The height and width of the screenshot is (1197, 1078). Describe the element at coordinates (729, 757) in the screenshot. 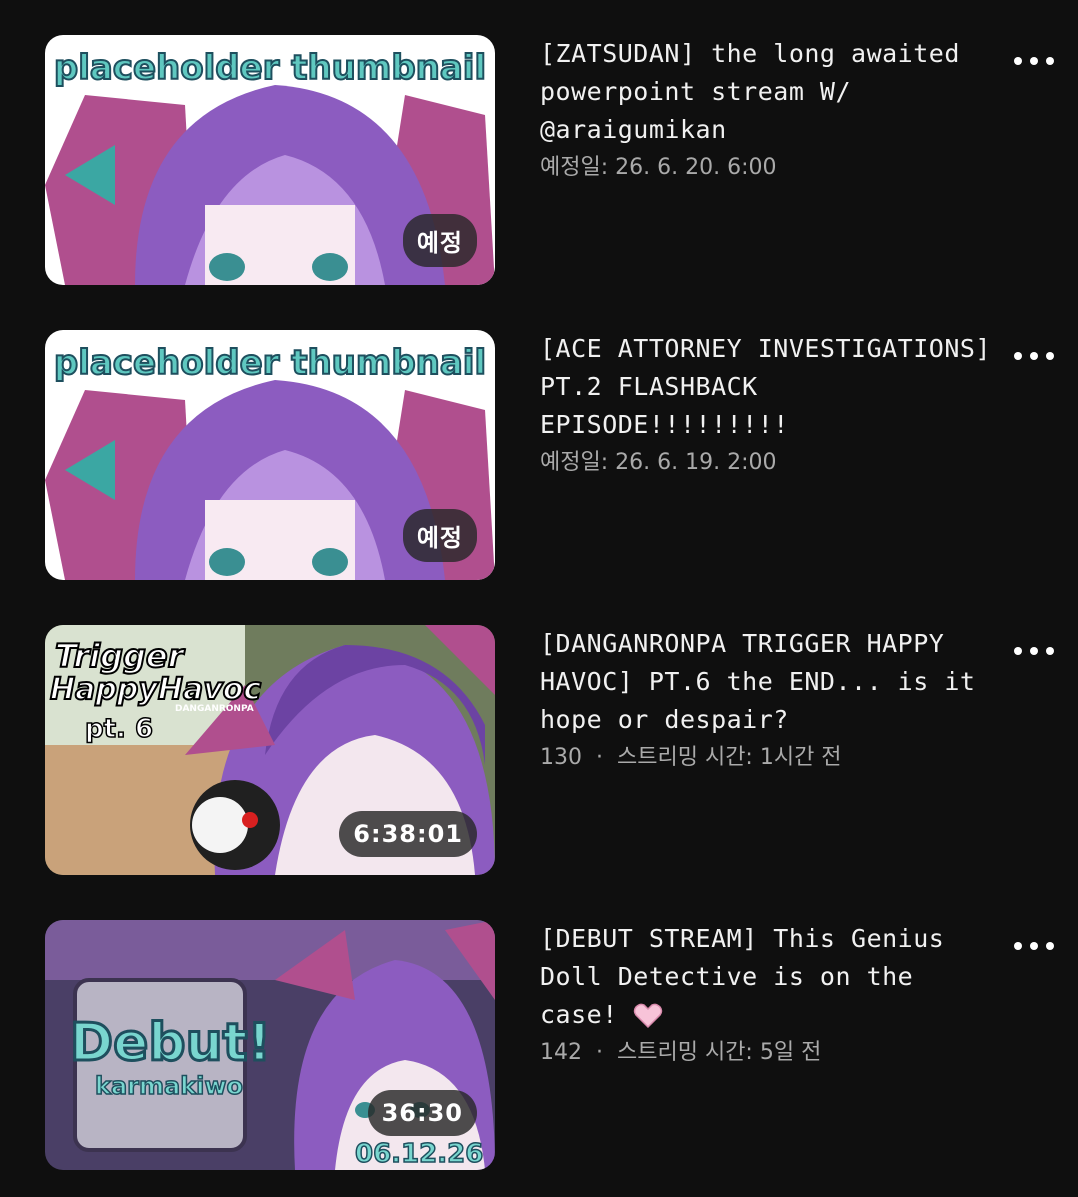

I see `streamed-time: 스트리밍 시간: 1시간 전` at that location.